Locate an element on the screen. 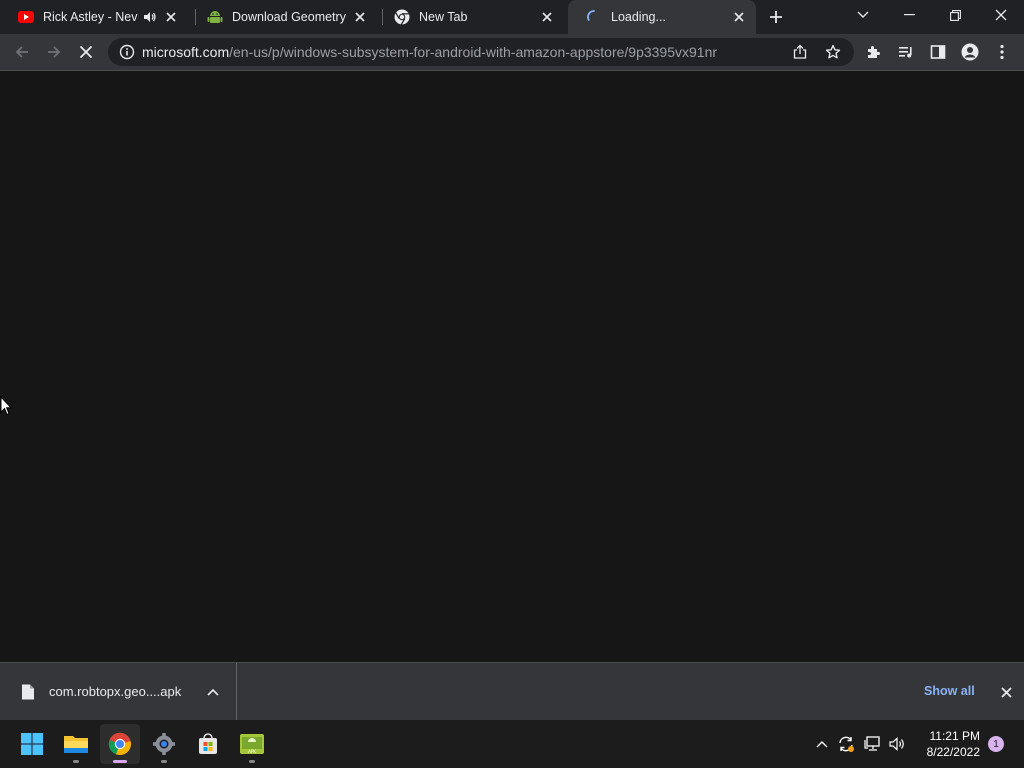 This screenshot has height=768, width=1024. more-vertical-icon is located at coordinates (1002, 52).